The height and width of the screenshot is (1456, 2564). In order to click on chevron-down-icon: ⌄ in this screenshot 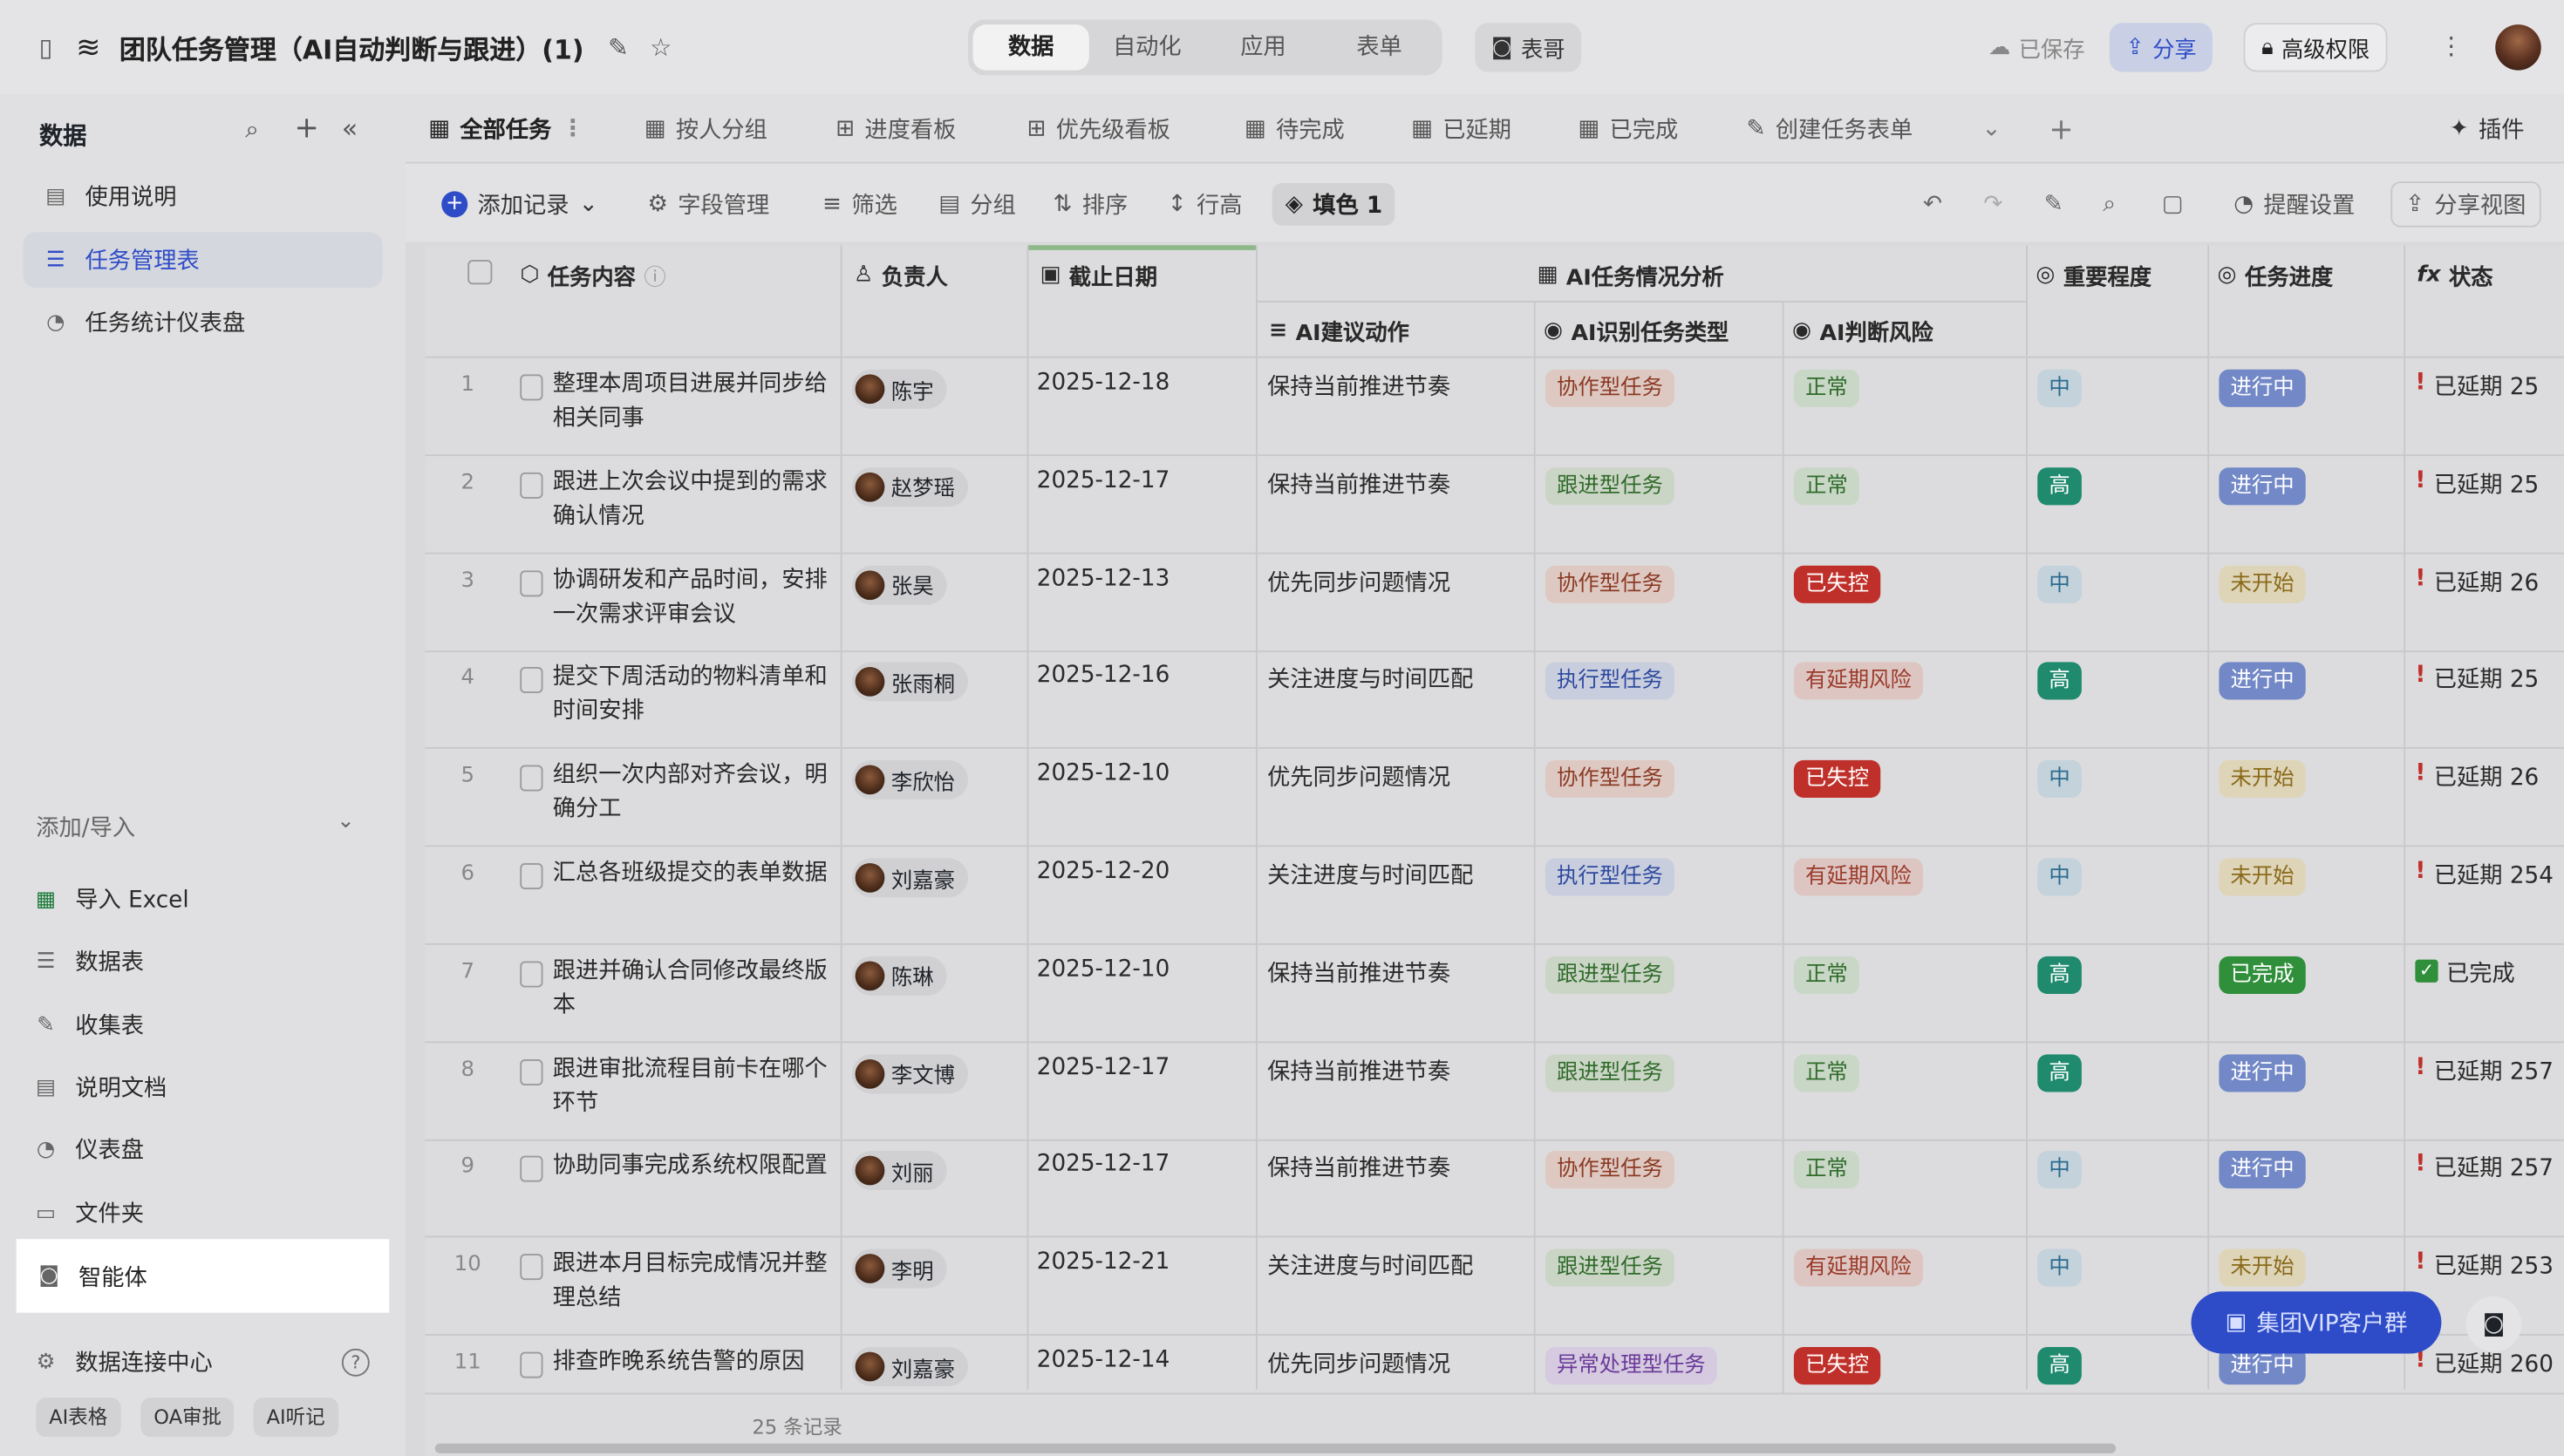, I will do `click(1991, 129)`.